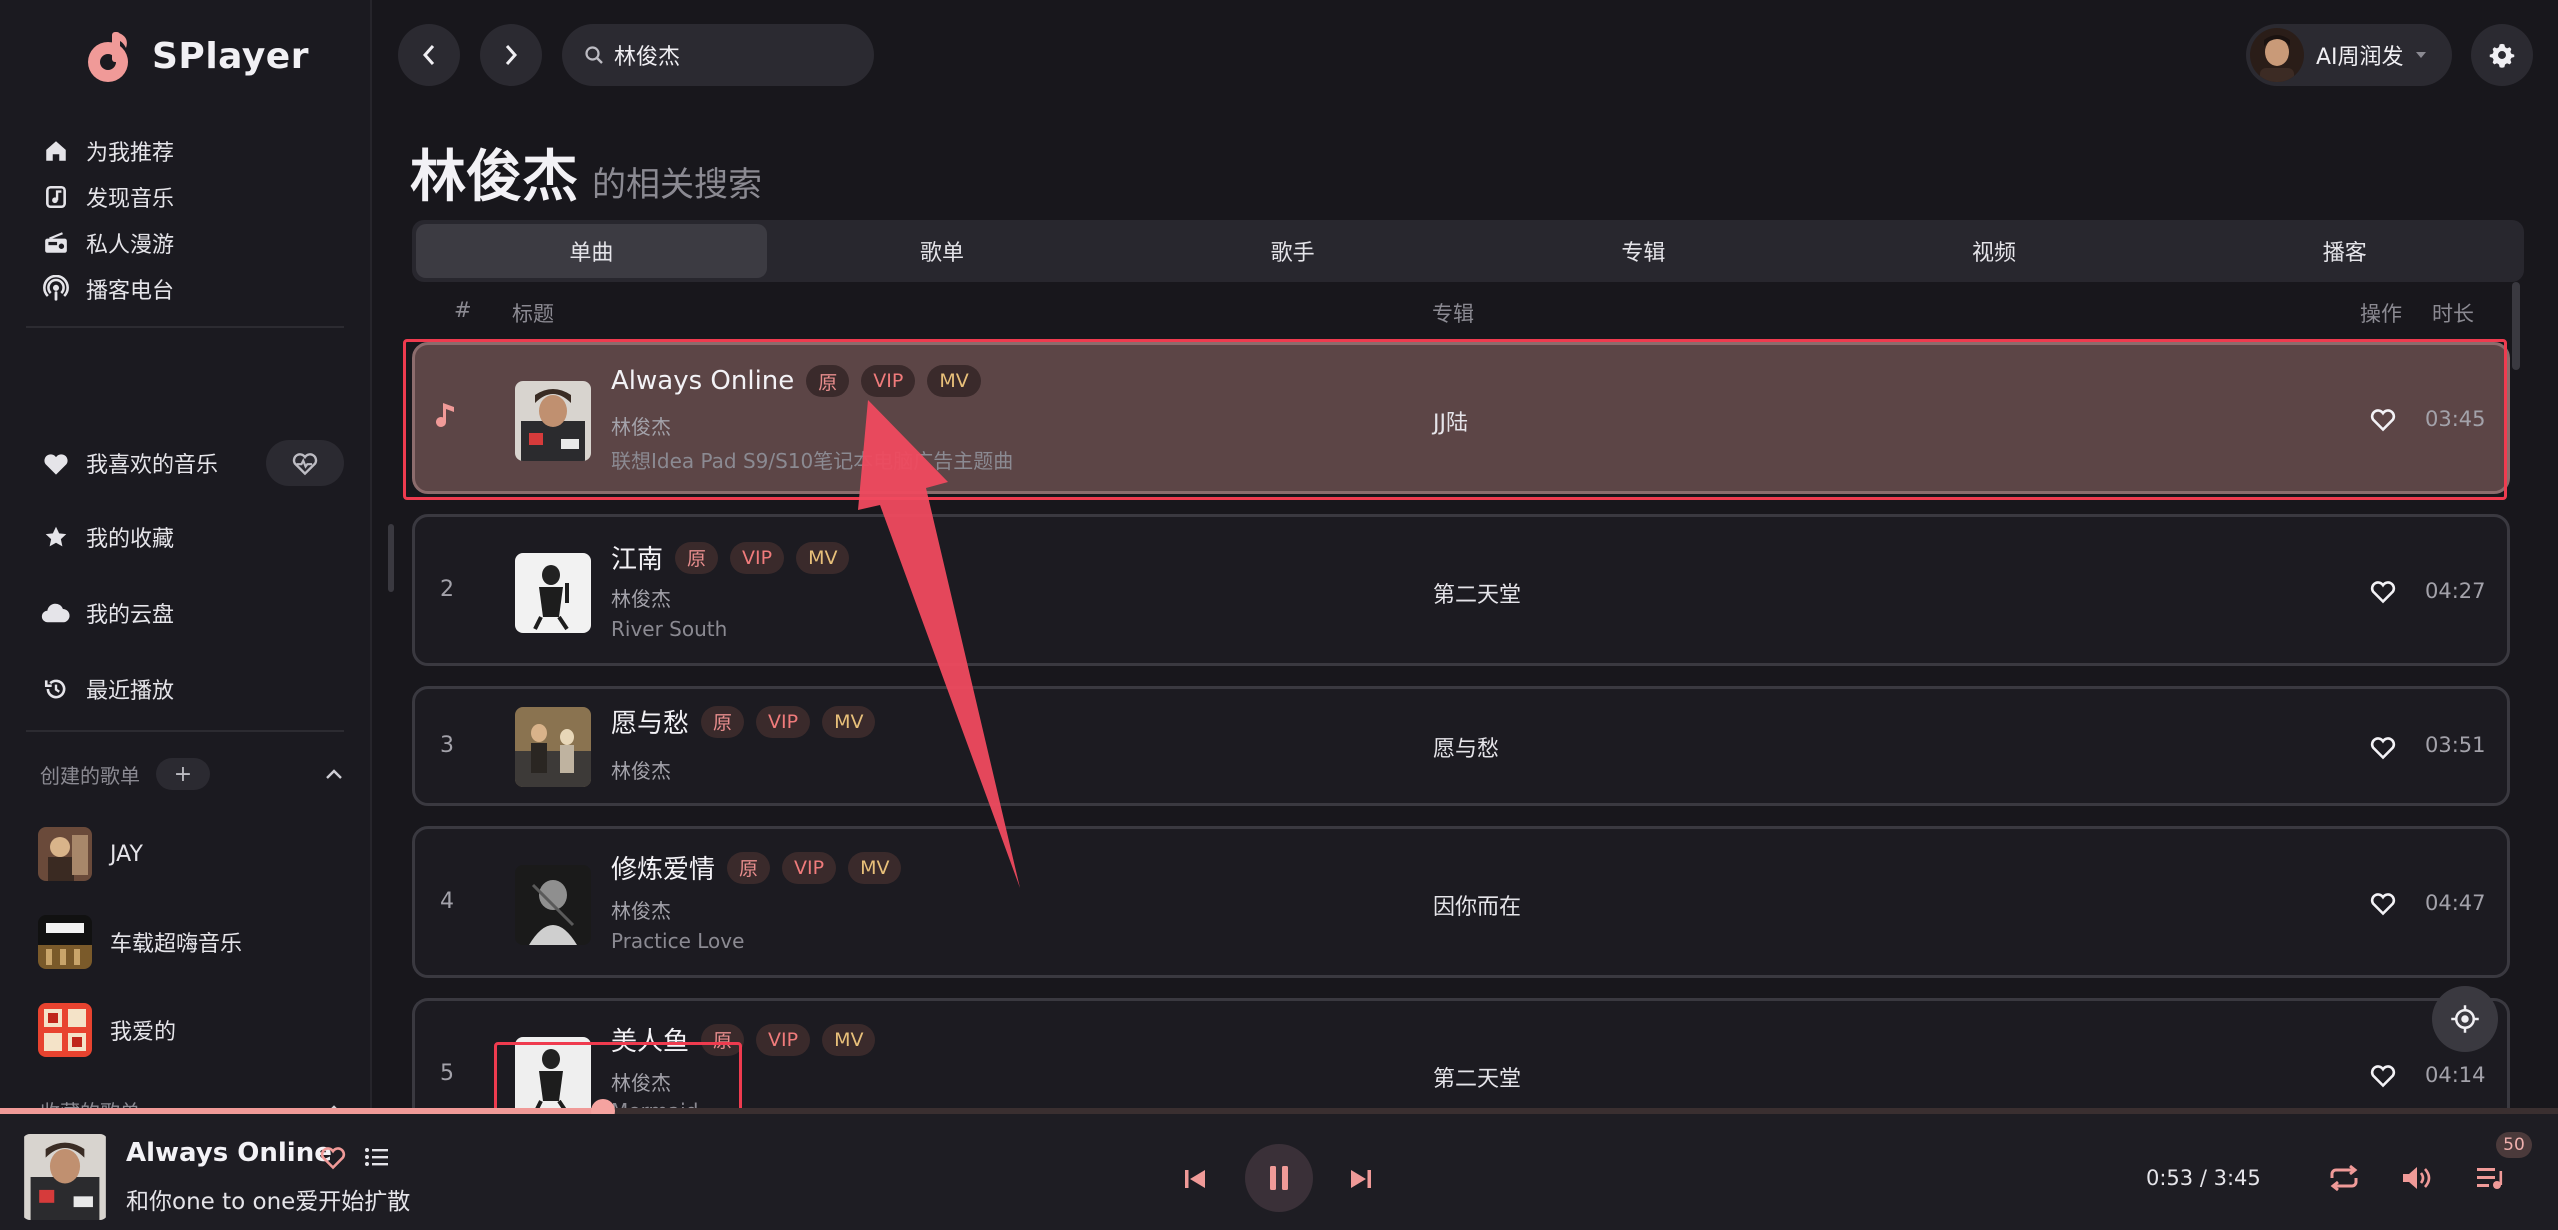 Image resolution: width=2558 pixels, height=1230 pixels. Describe the element at coordinates (130, 539) in the screenshot. I see `nav-item-label: 我的收藏` at that location.